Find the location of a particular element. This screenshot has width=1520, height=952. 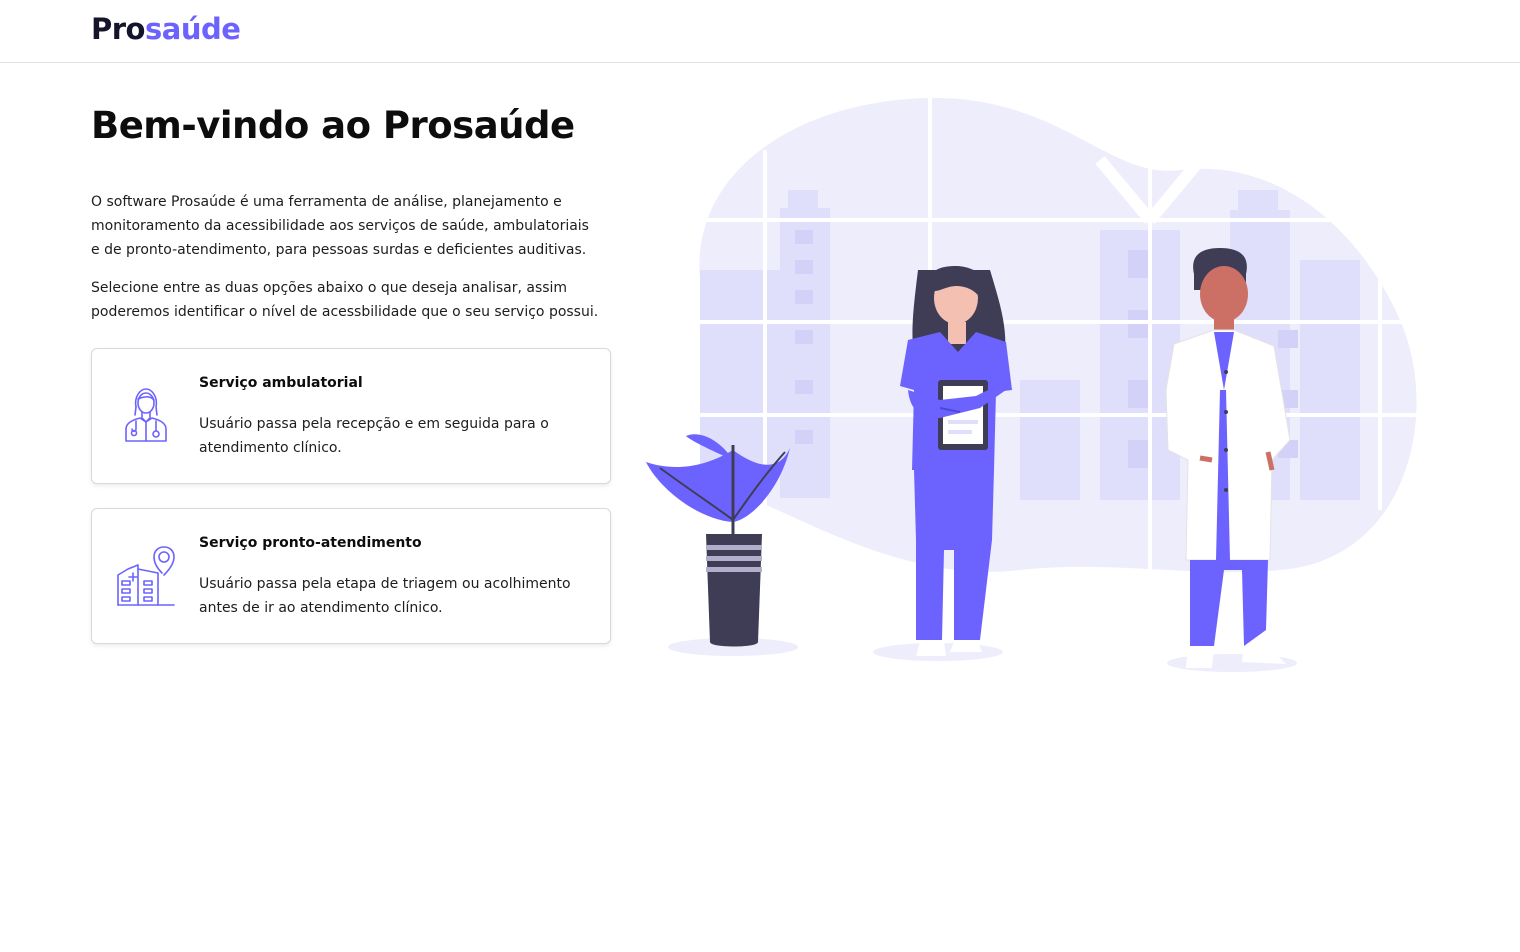

top-bar: Prosaúde is located at coordinates (760, 31).